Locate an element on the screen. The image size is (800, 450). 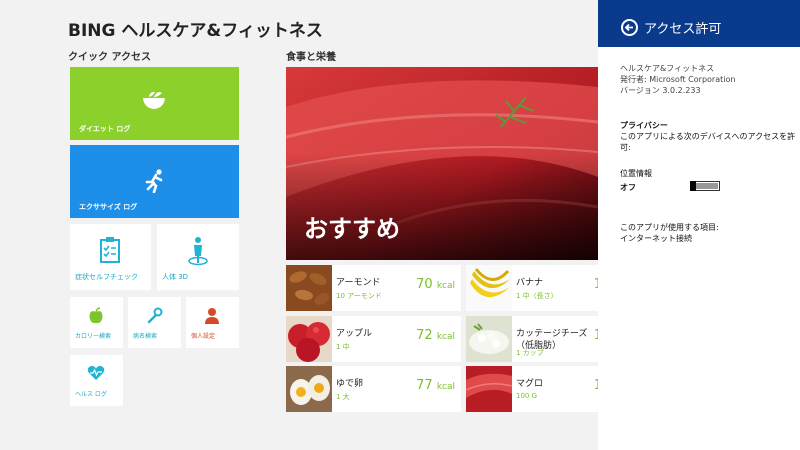
panel-title: アクセス許可 is located at coordinates (683, 29).